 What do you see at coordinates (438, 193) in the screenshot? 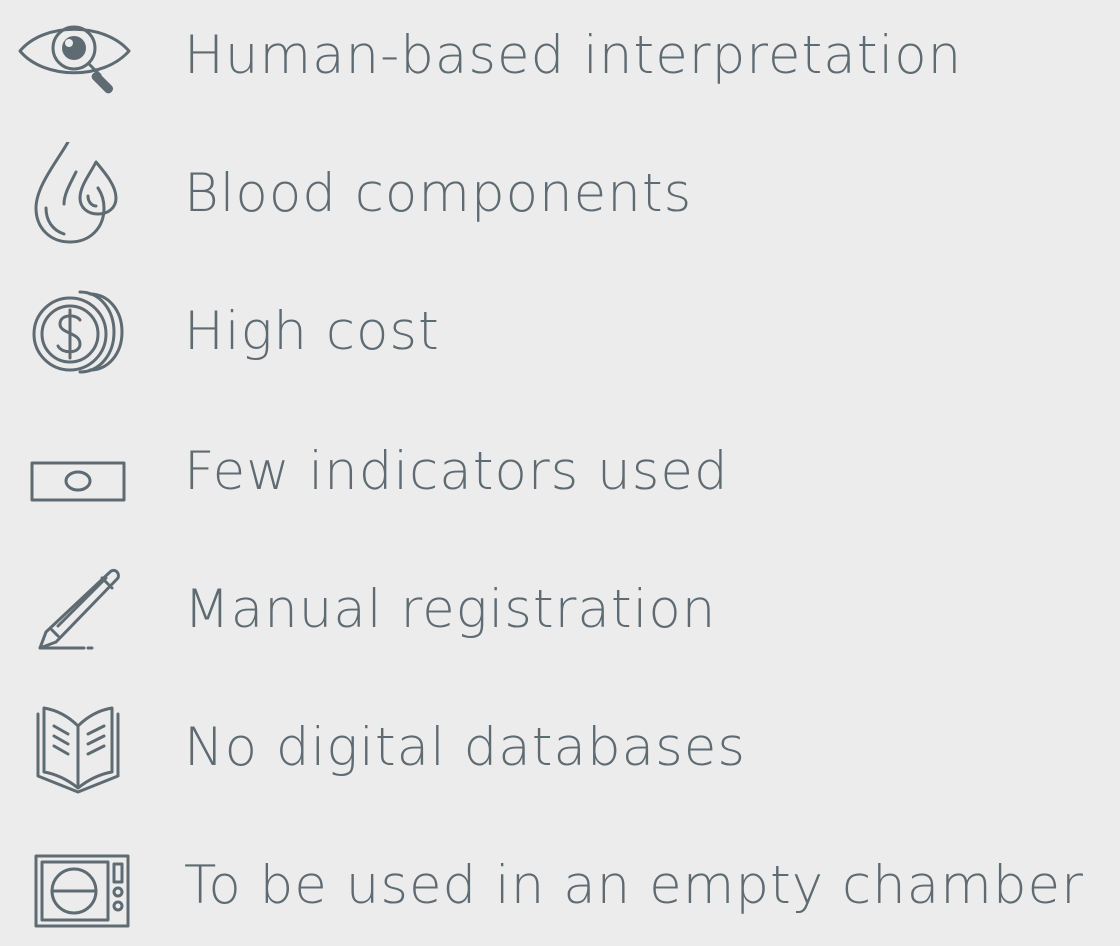
I see `item-label: Blood components` at bounding box center [438, 193].